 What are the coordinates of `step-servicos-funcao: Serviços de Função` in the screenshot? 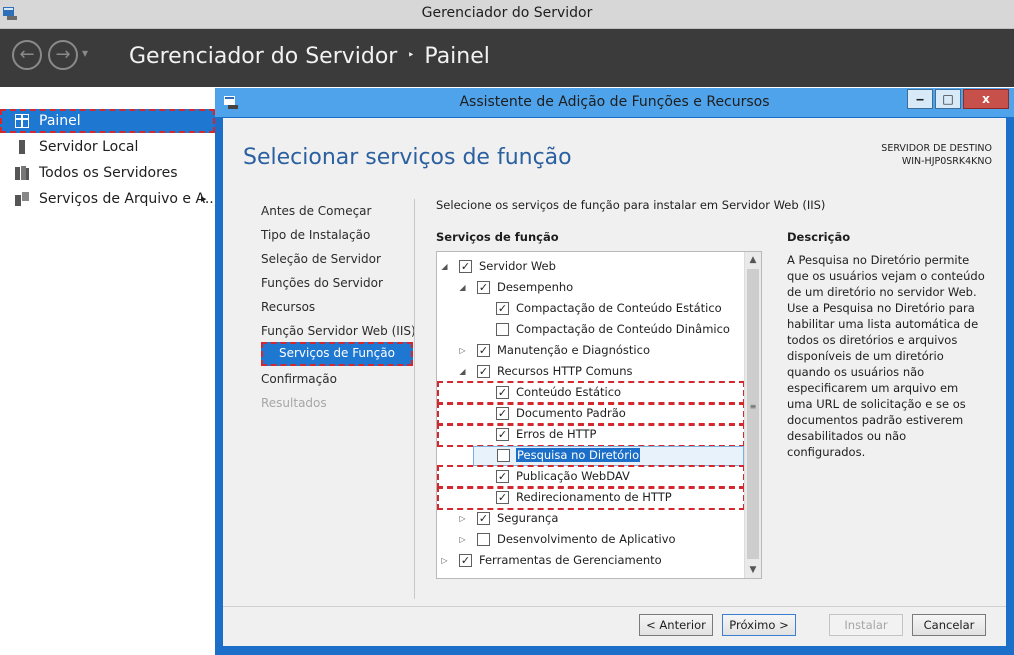 It's located at (337, 354).